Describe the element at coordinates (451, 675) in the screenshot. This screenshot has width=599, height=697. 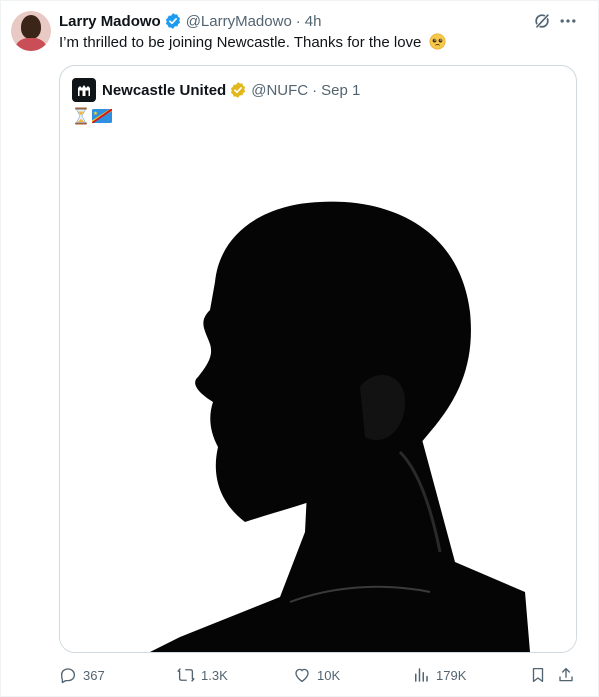
I see `views-count: 179K` at that location.